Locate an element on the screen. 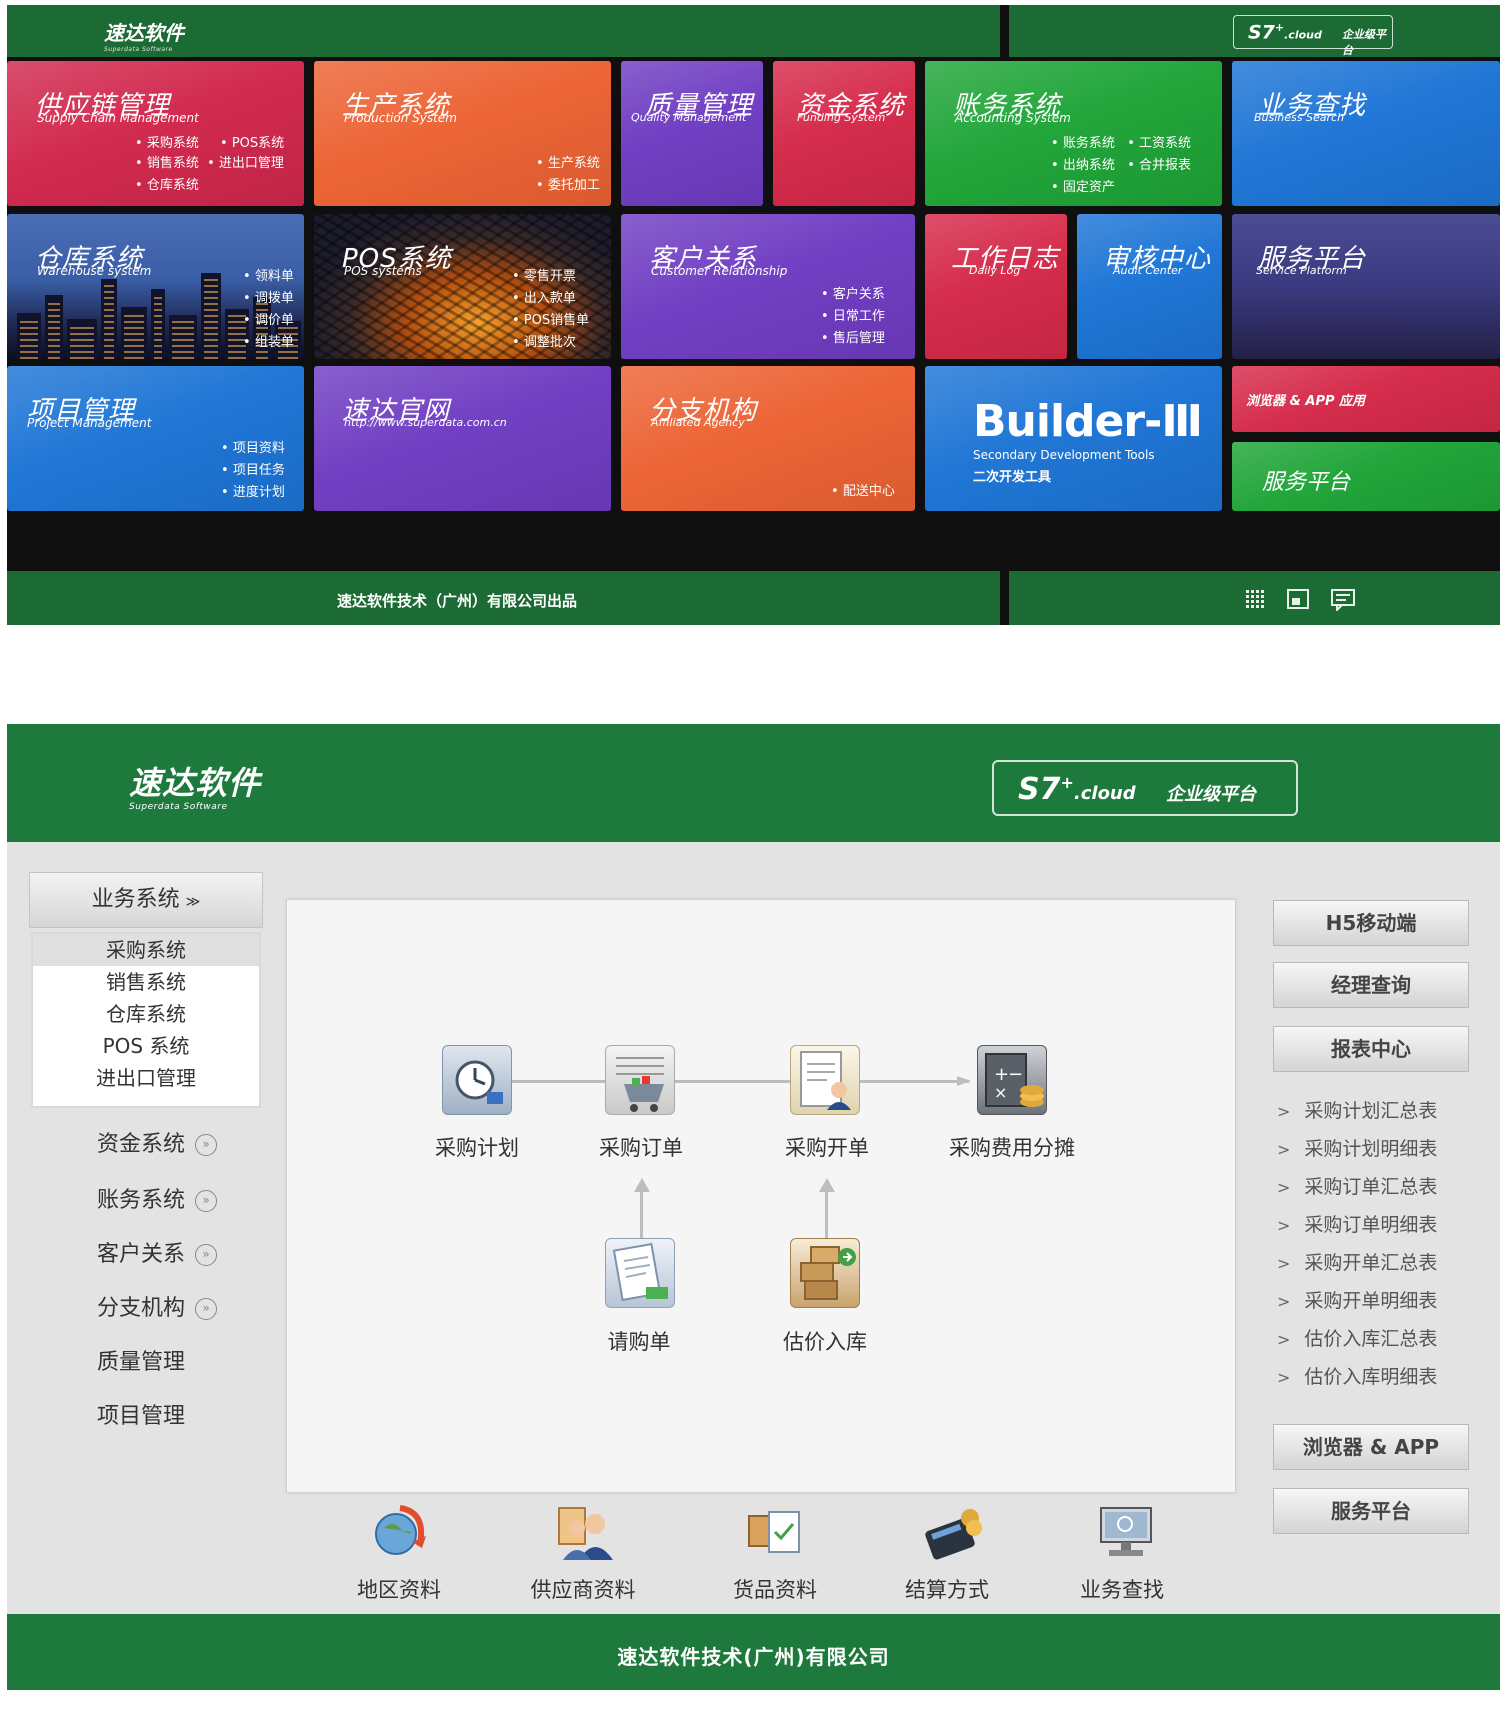  cost-allocation-icon: + − × is located at coordinates (1012, 1080).